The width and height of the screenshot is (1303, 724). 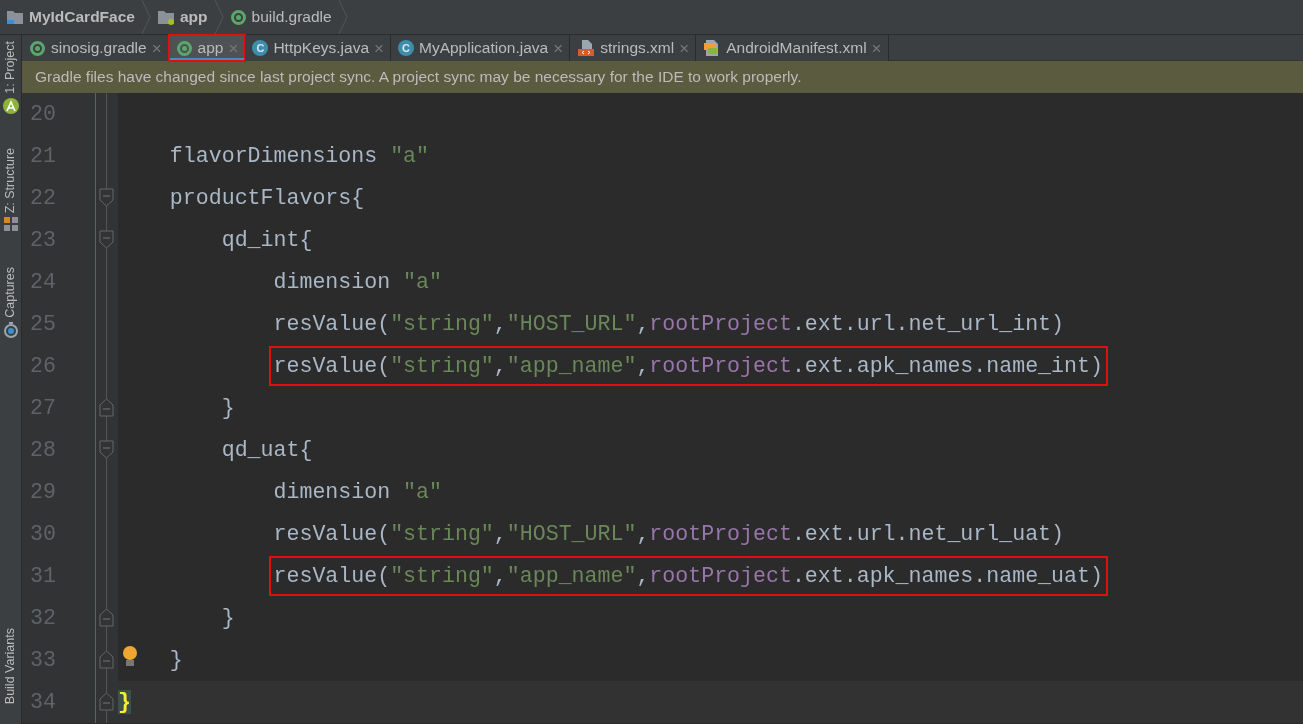 I want to click on breadcrumb-item: app, so click(x=193, y=17).